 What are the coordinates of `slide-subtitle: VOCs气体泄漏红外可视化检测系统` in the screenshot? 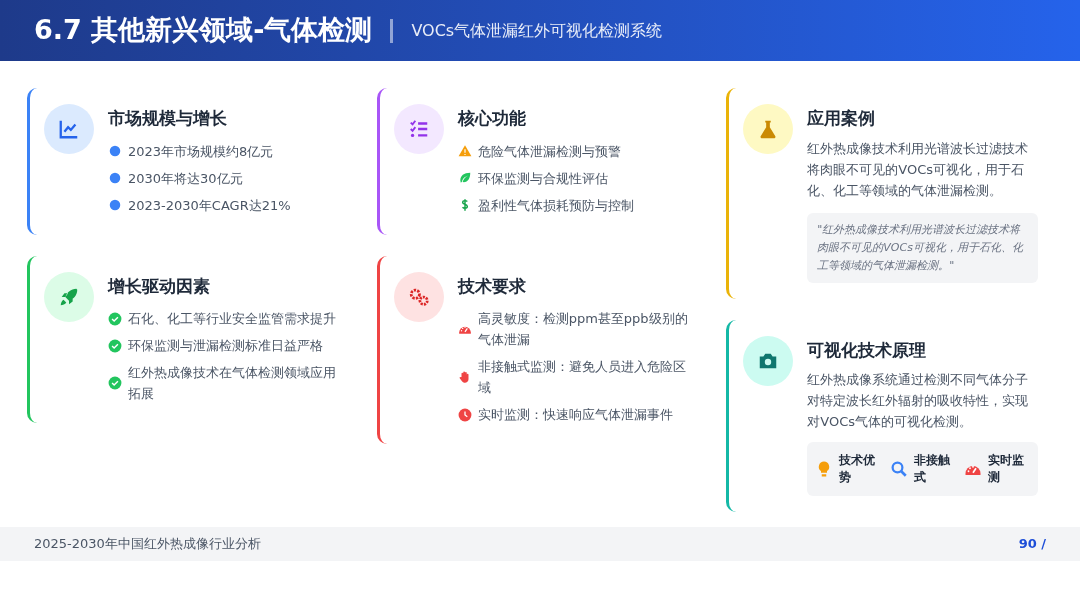 It's located at (537, 30).